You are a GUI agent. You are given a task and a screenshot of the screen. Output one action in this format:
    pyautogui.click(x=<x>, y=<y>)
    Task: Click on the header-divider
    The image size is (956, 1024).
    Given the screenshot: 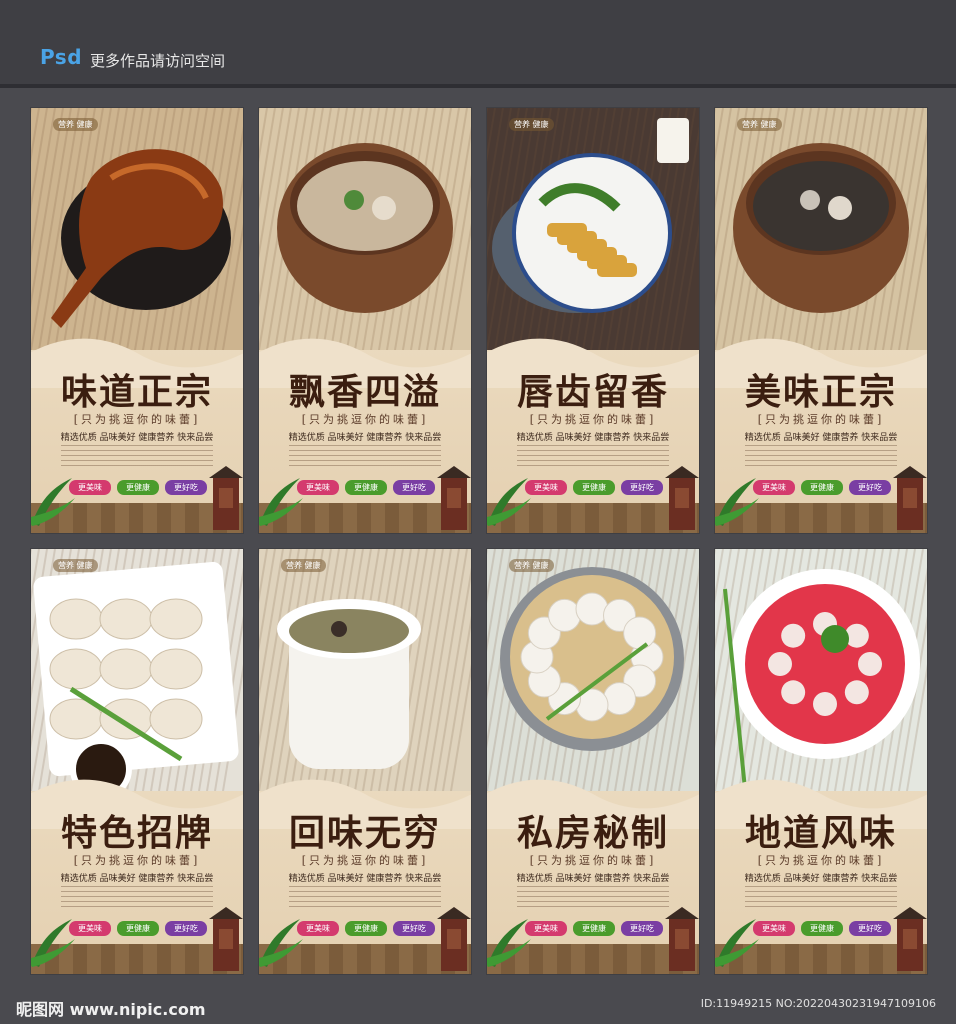 What is the action you would take?
    pyautogui.click(x=478, y=86)
    